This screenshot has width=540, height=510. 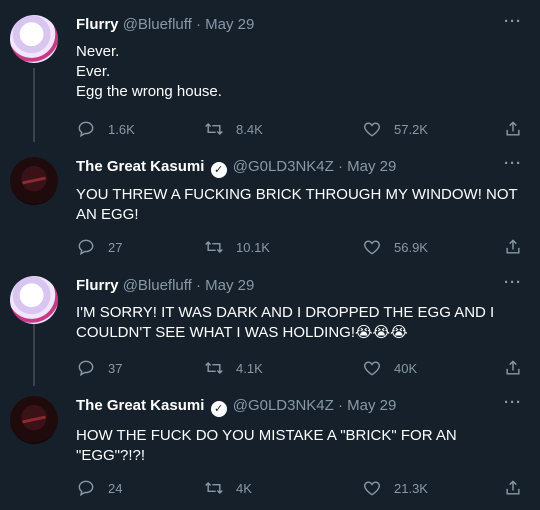 I want to click on retweet-button: 8.4K, so click(x=233, y=129).